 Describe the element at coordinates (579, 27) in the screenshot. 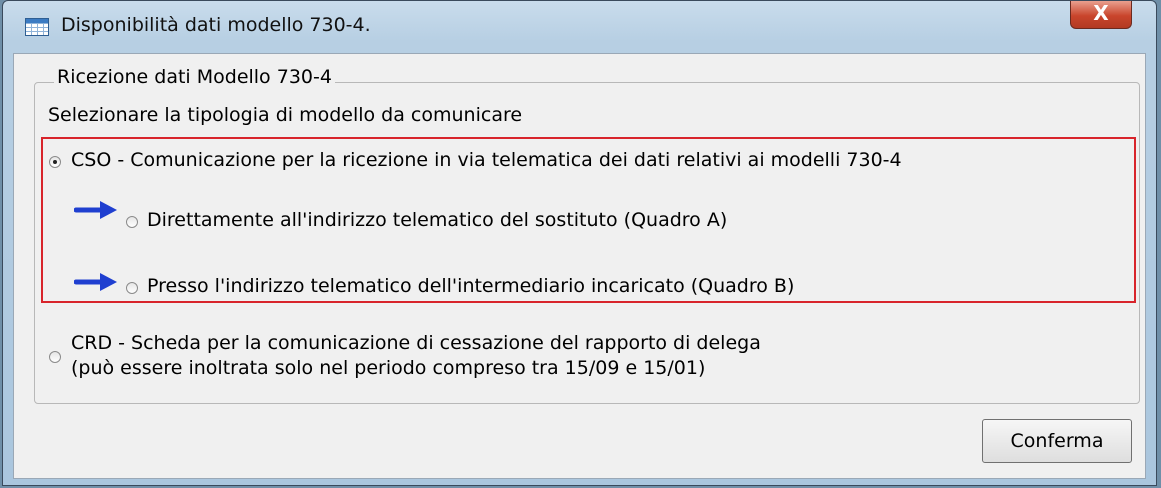

I see `title-bar: Disponibilità dati modello 730-4. X` at that location.